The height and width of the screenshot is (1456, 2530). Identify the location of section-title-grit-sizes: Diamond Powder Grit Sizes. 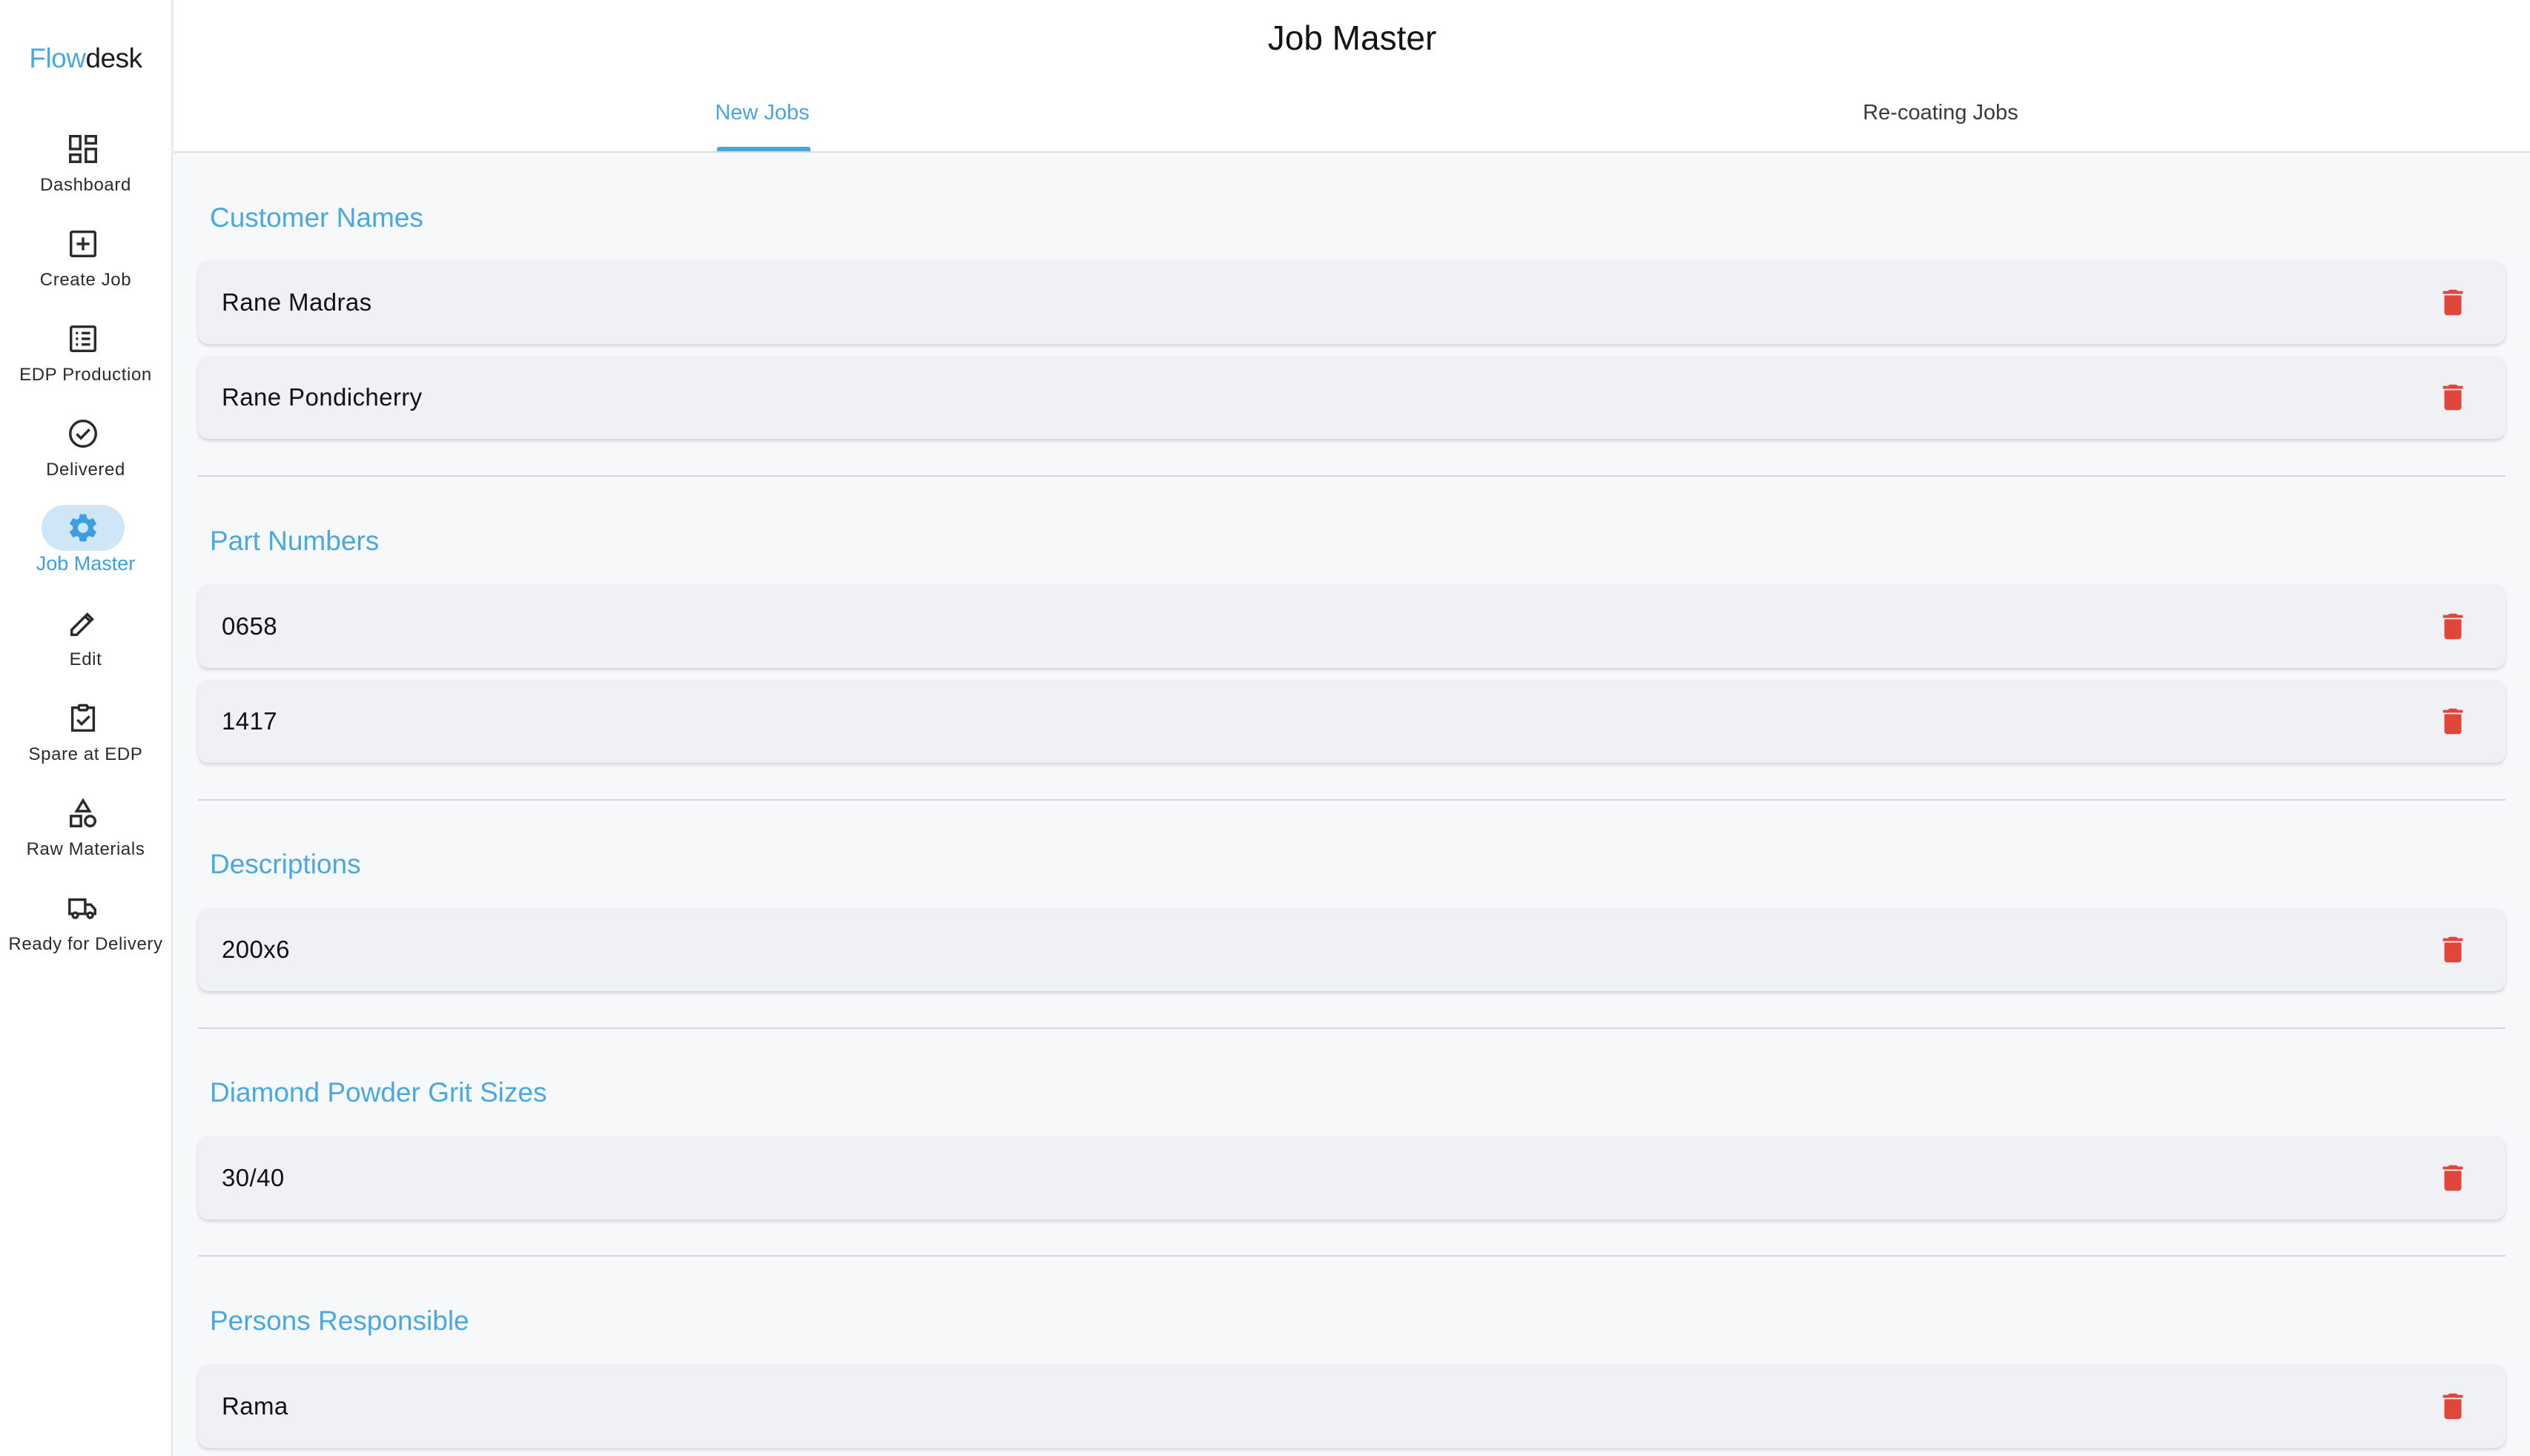
(378, 1093).